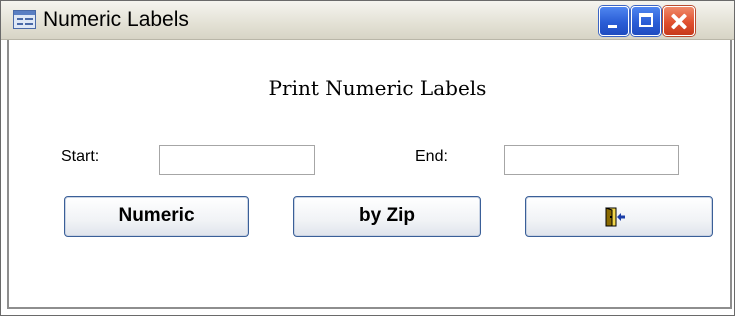  What do you see at coordinates (615, 217) in the screenshot?
I see `exit-door-icon` at bounding box center [615, 217].